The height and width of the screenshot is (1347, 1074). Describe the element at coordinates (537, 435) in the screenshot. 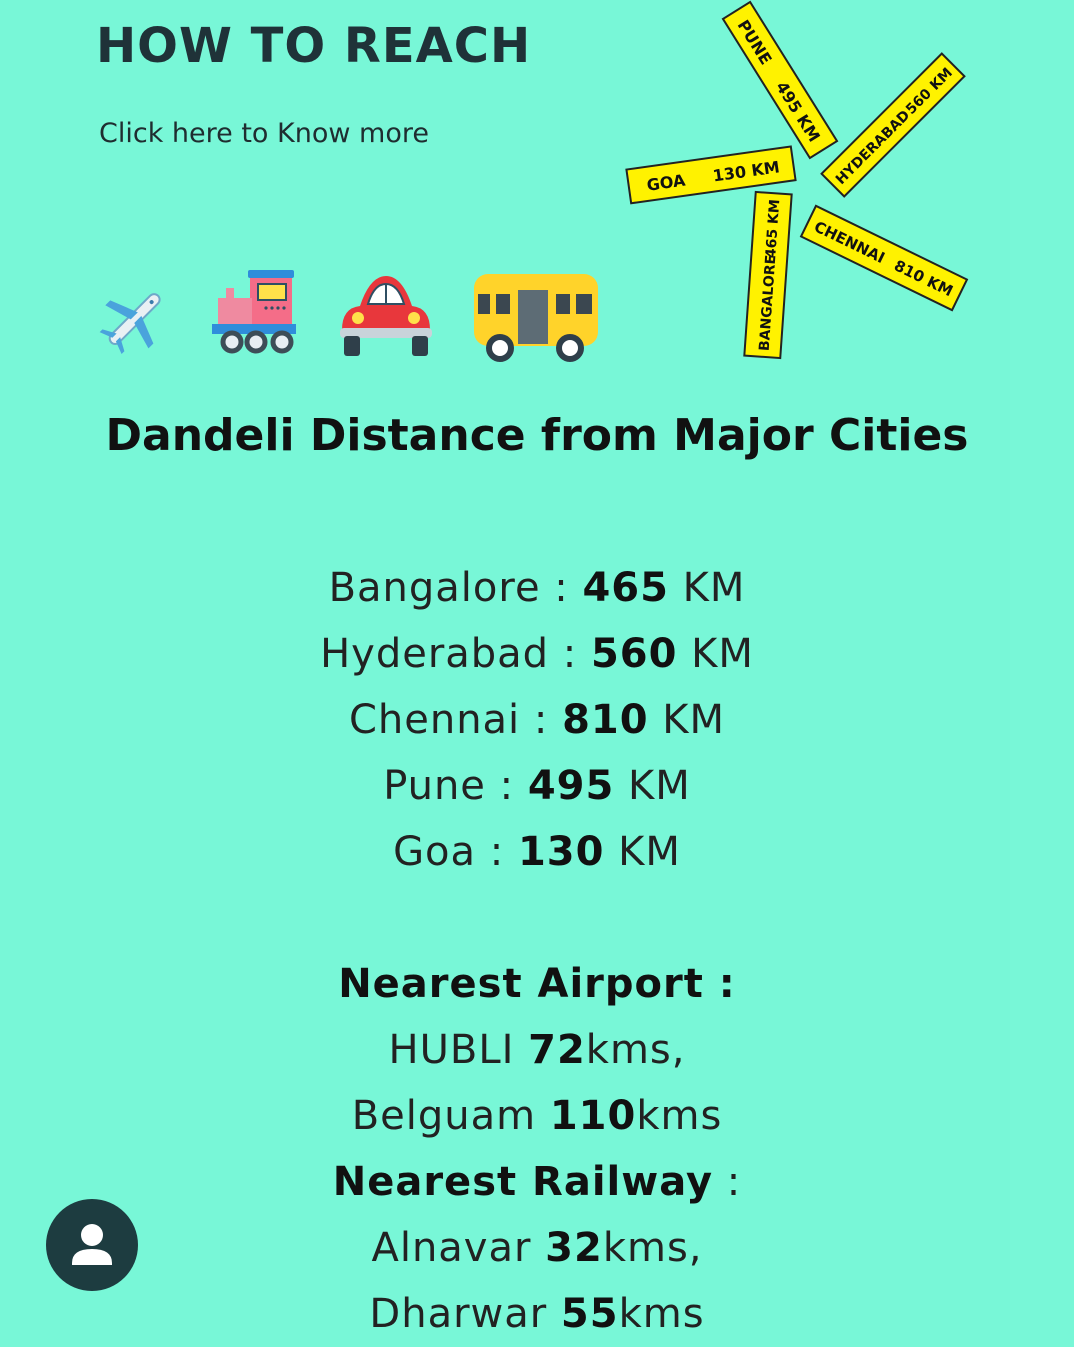

I see `section-heading: Dandeli Distance from Major Cities` at that location.